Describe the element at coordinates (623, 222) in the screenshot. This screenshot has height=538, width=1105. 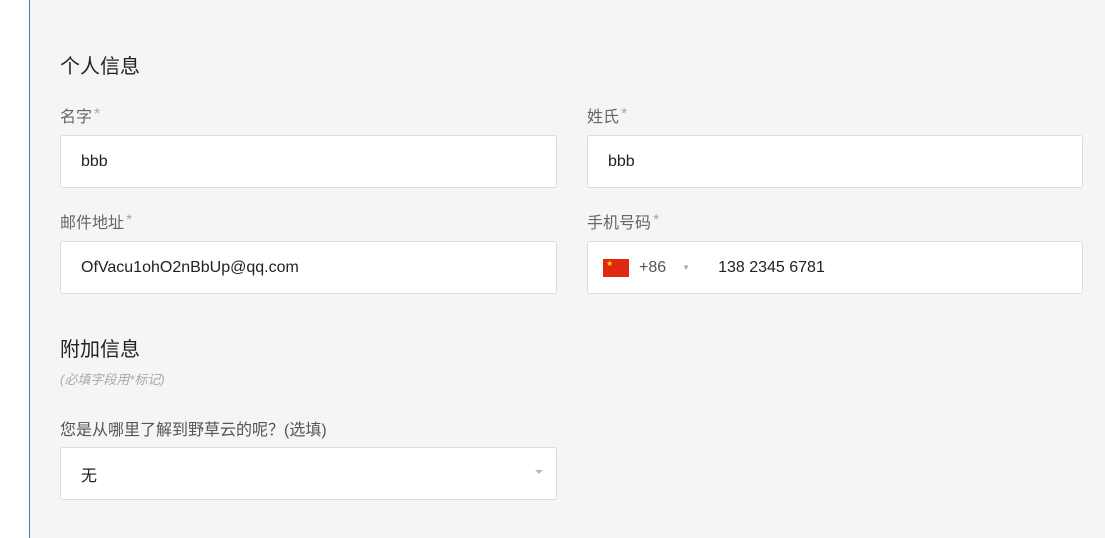
I see `phone-label: 手机号码 *` at that location.